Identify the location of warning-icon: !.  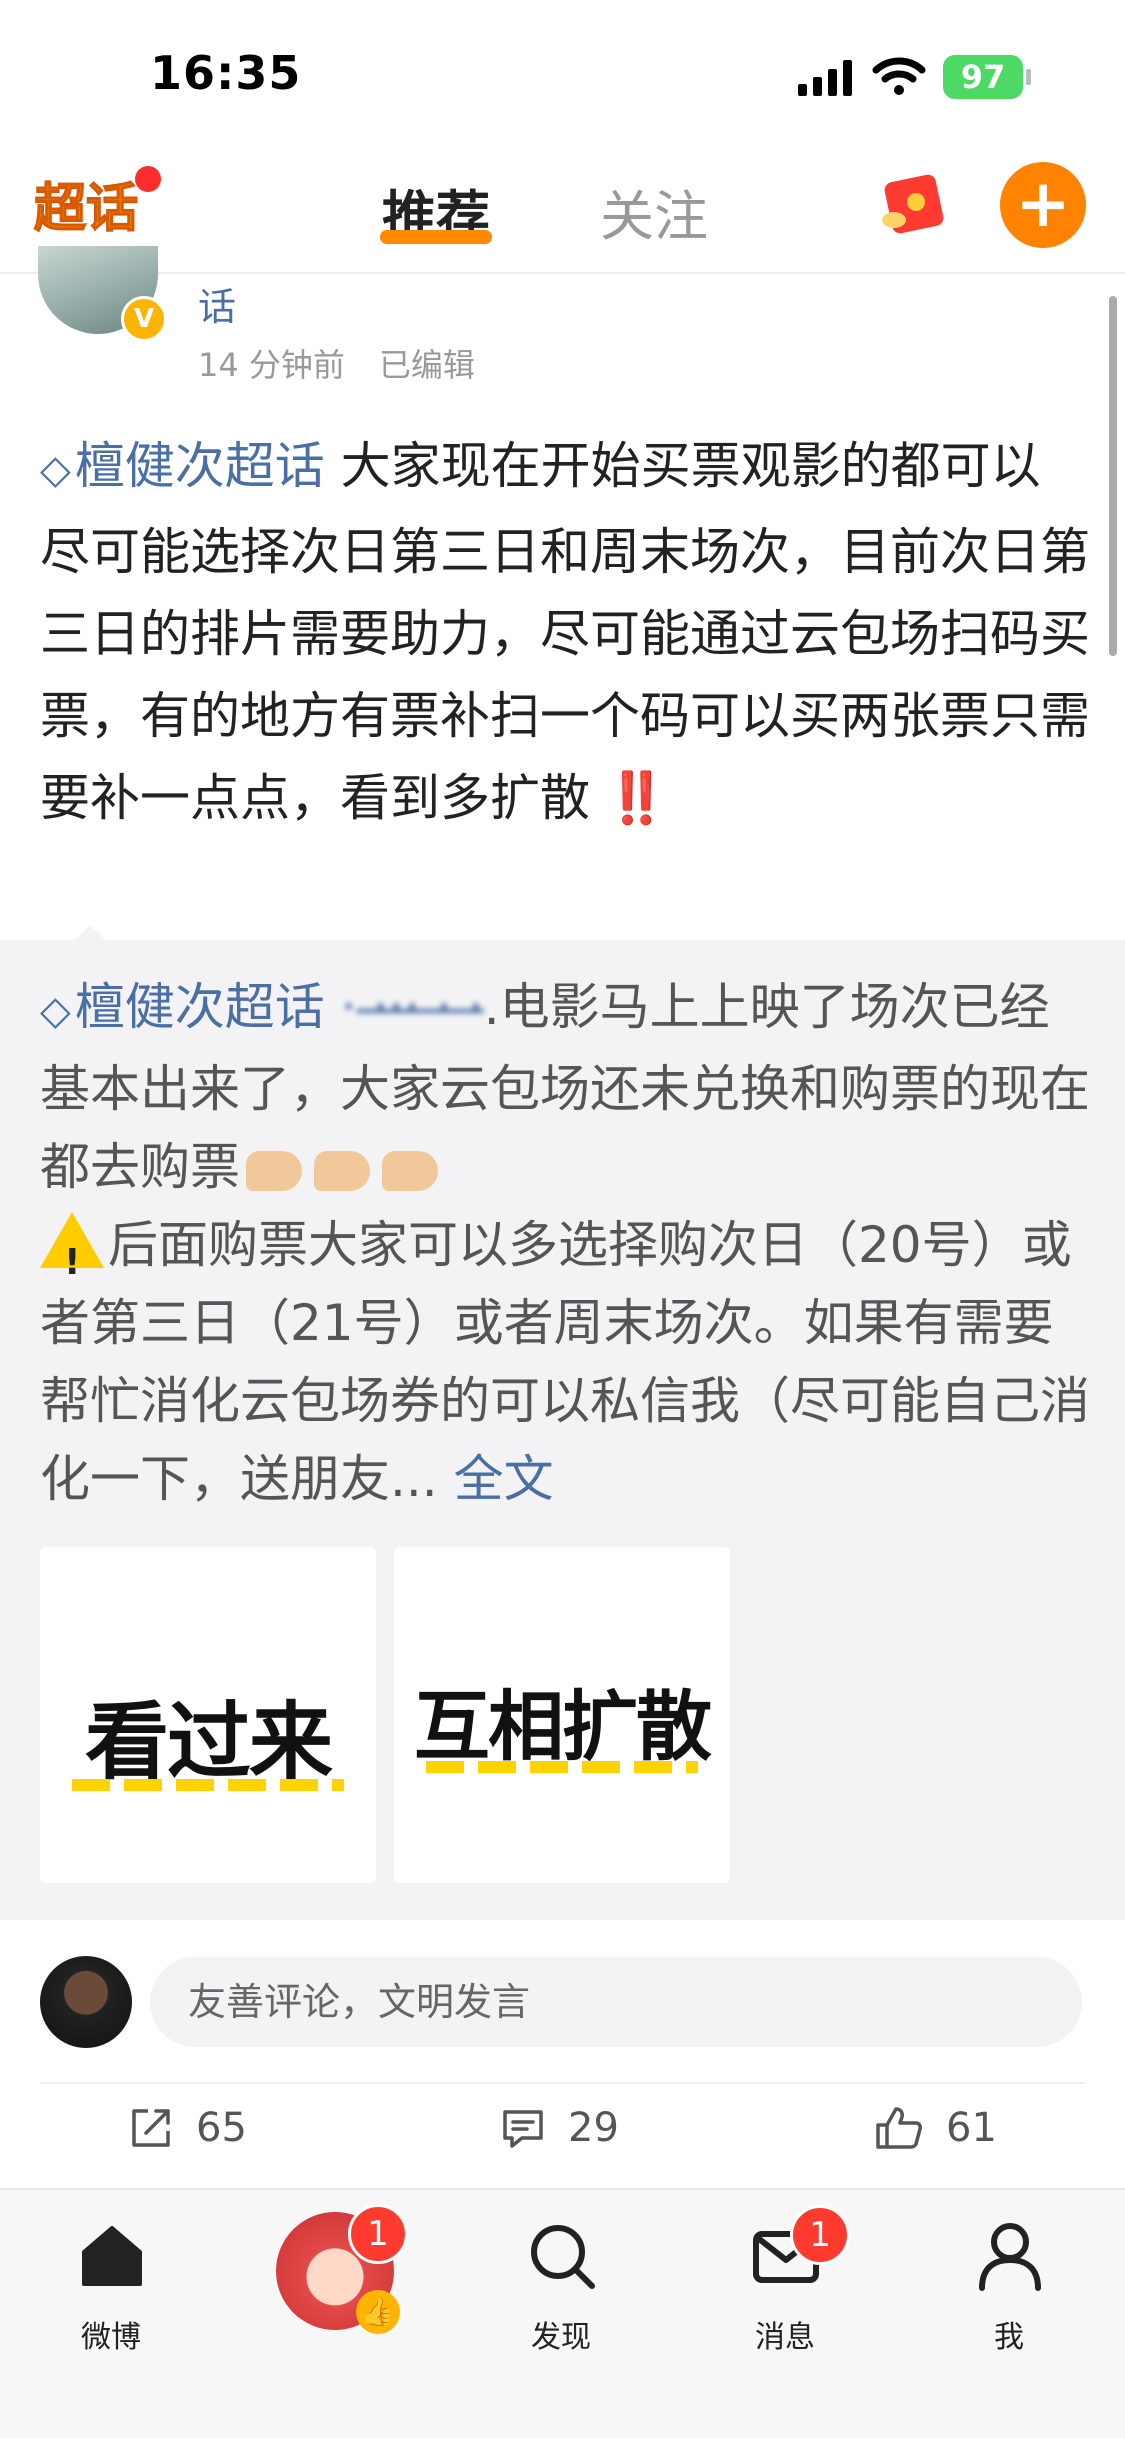
(72, 1247).